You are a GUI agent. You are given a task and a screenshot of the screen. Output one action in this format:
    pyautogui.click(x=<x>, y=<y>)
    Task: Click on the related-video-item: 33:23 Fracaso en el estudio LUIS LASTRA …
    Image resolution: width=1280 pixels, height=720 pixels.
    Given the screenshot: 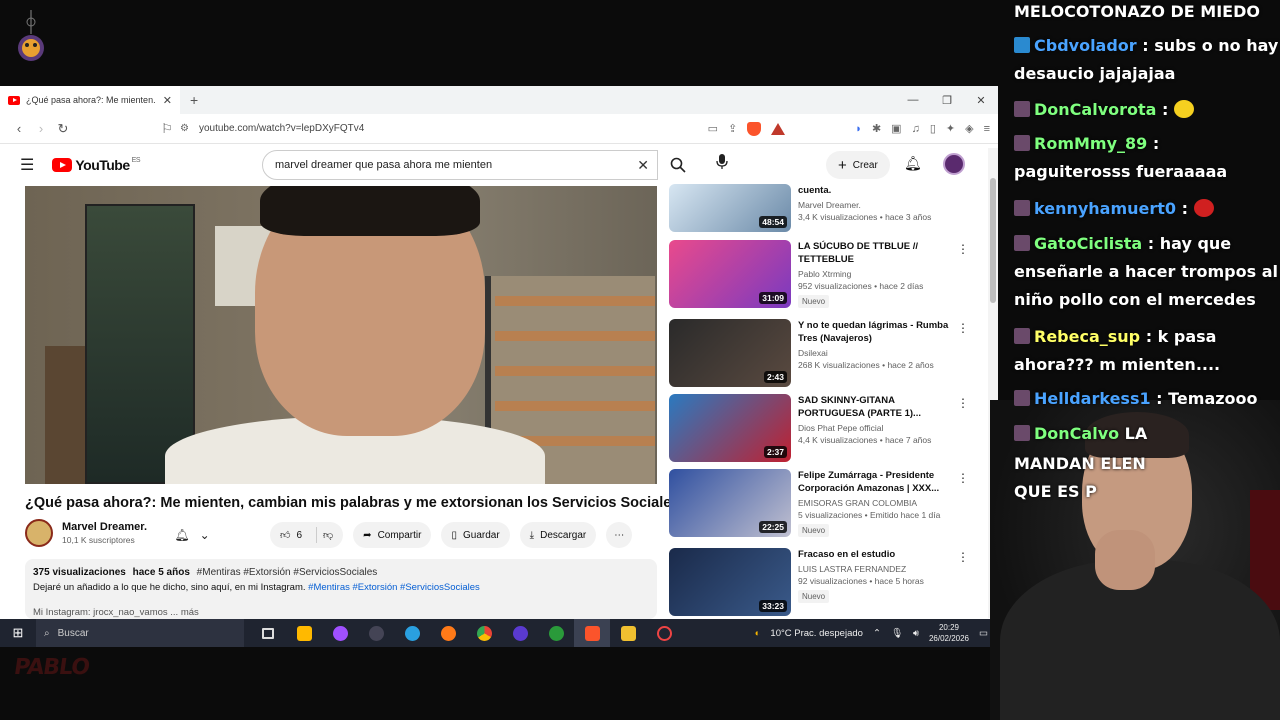 What is the action you would take?
    pyautogui.click(x=819, y=583)
    